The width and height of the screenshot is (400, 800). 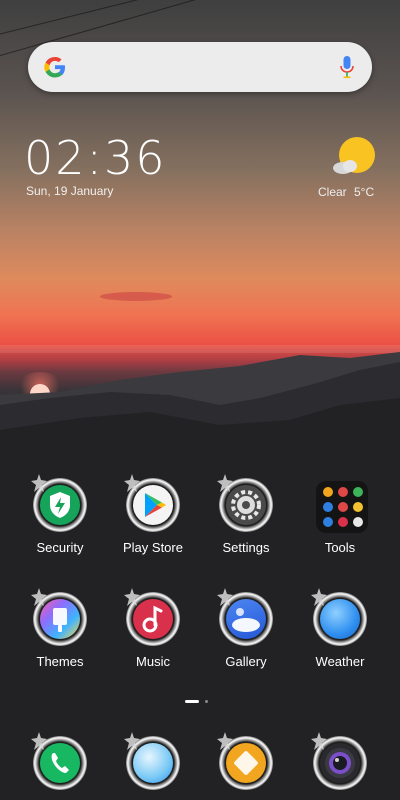 I want to click on app-label: Security, so click(x=60, y=547).